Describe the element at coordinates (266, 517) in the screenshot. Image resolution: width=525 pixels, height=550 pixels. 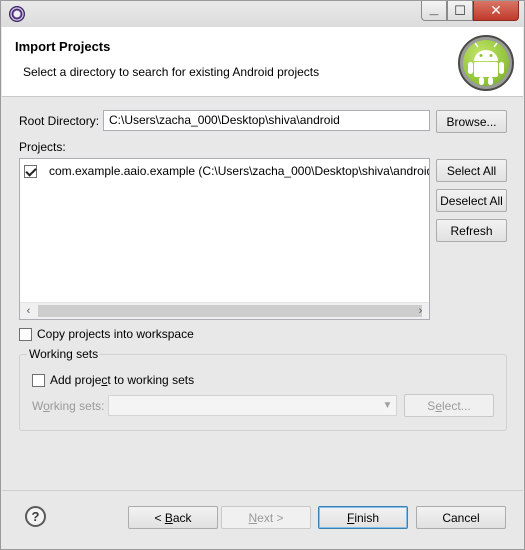
I see `next-button: Next >` at that location.